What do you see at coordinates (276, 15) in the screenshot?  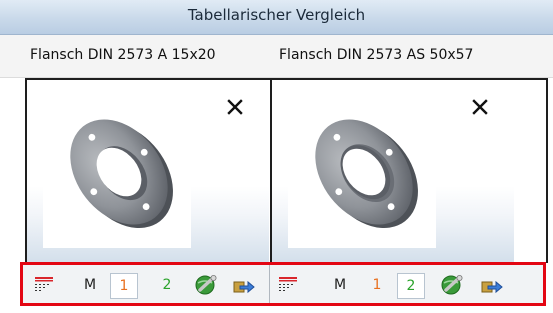 I see `window-title: Tabellarischer Vergleich` at bounding box center [276, 15].